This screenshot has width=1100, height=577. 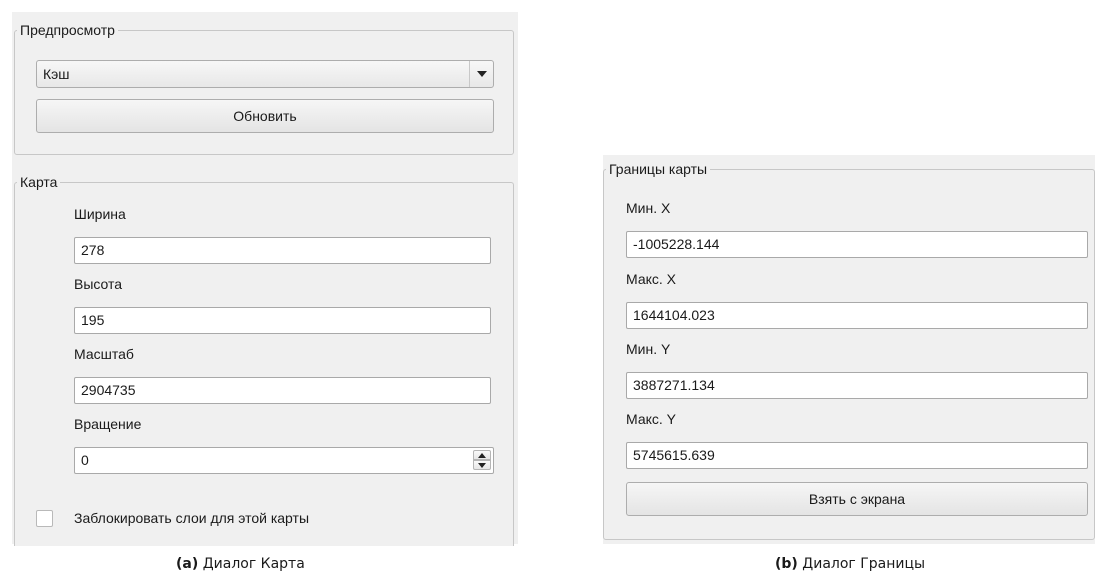 What do you see at coordinates (658, 169) in the screenshot?
I see `map-bounds-group-title: Границы карты` at bounding box center [658, 169].